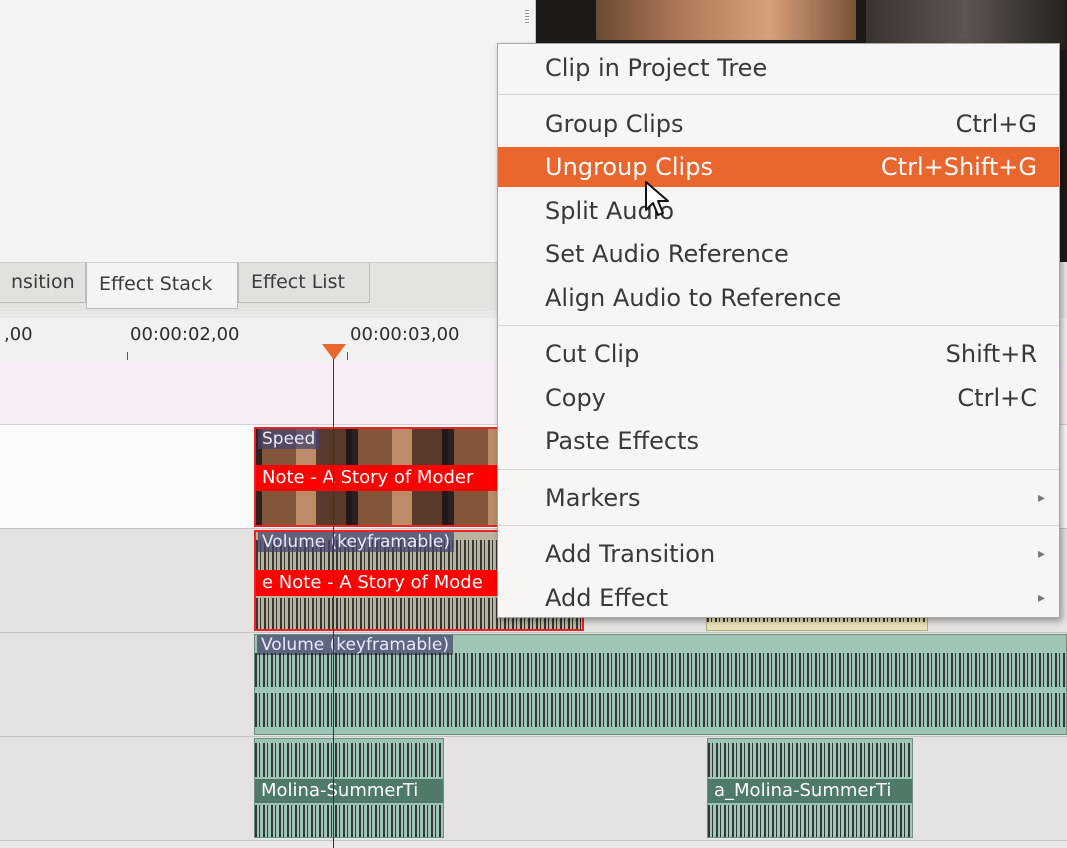 This screenshot has width=1067, height=848. I want to click on music-clip-right: a_Molina-SummerTi, so click(810, 788).